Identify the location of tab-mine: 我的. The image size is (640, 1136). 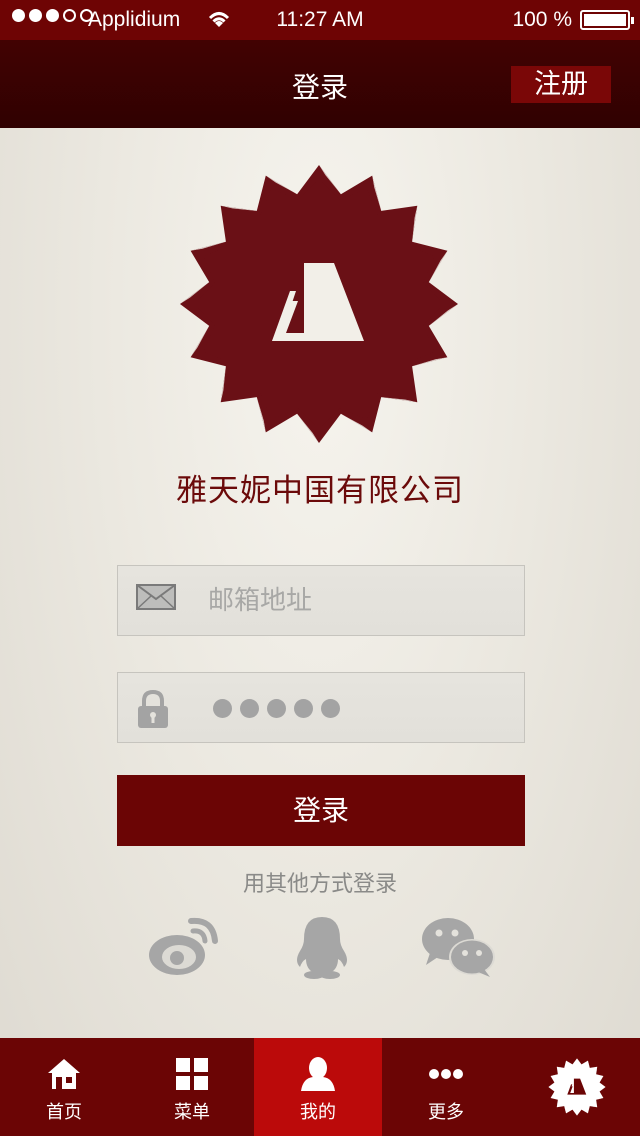
(318, 1087).